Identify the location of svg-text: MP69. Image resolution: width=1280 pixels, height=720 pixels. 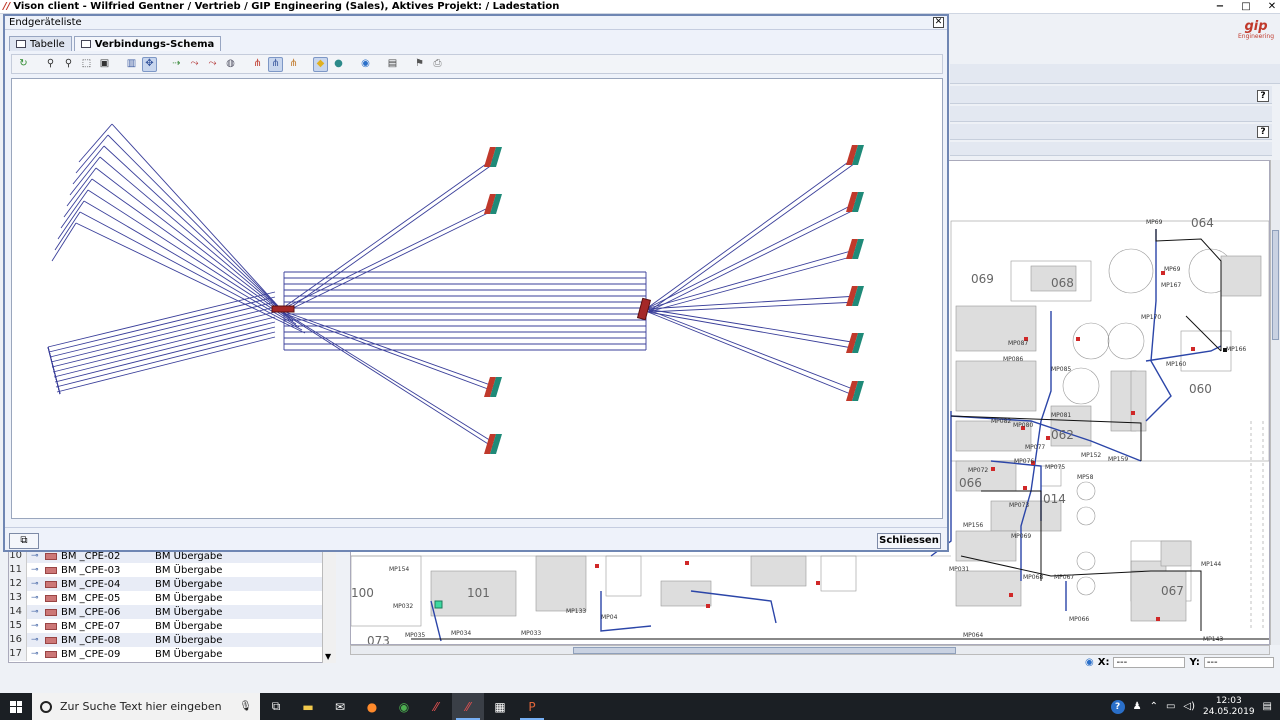
(1172, 269).